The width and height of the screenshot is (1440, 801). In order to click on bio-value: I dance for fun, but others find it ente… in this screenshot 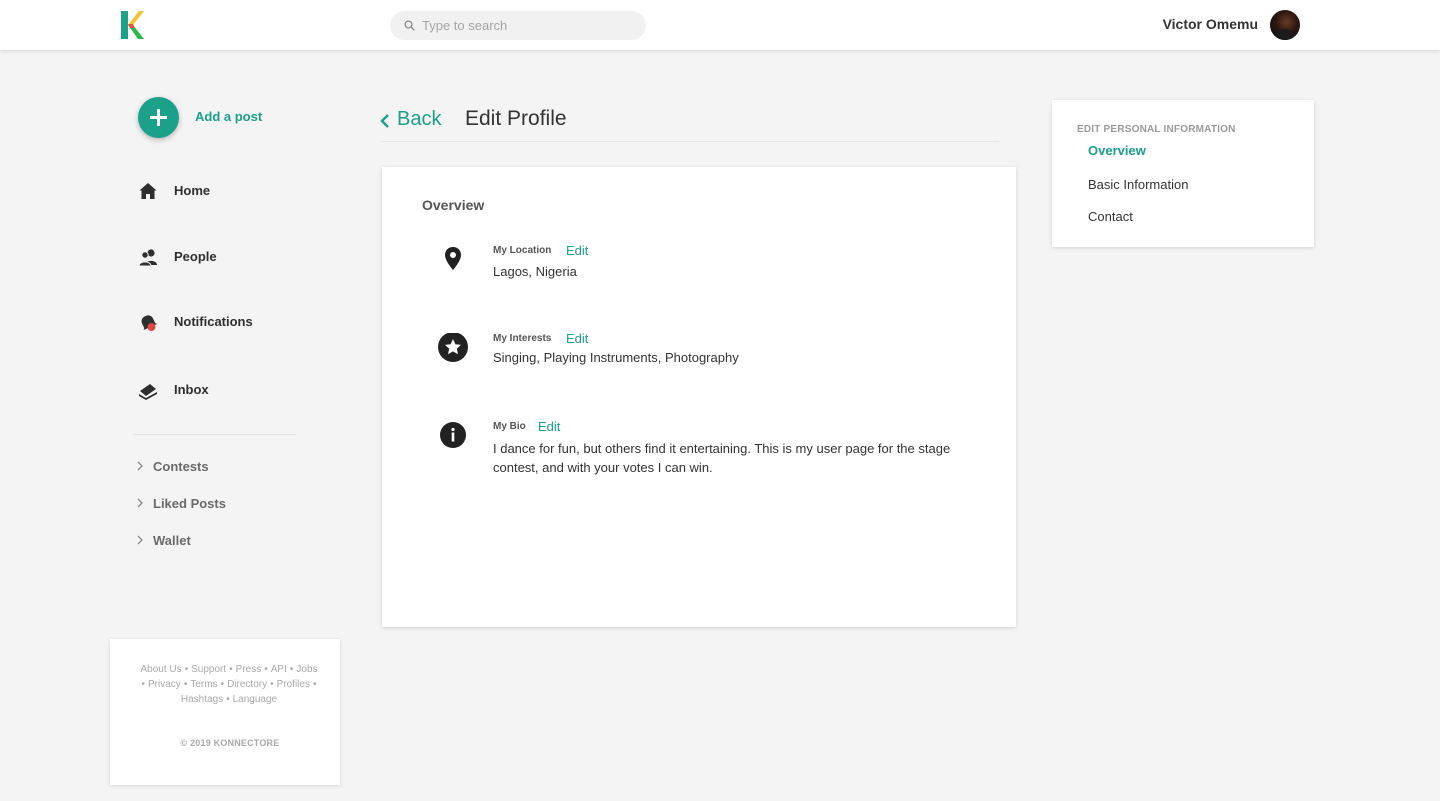, I will do `click(722, 458)`.